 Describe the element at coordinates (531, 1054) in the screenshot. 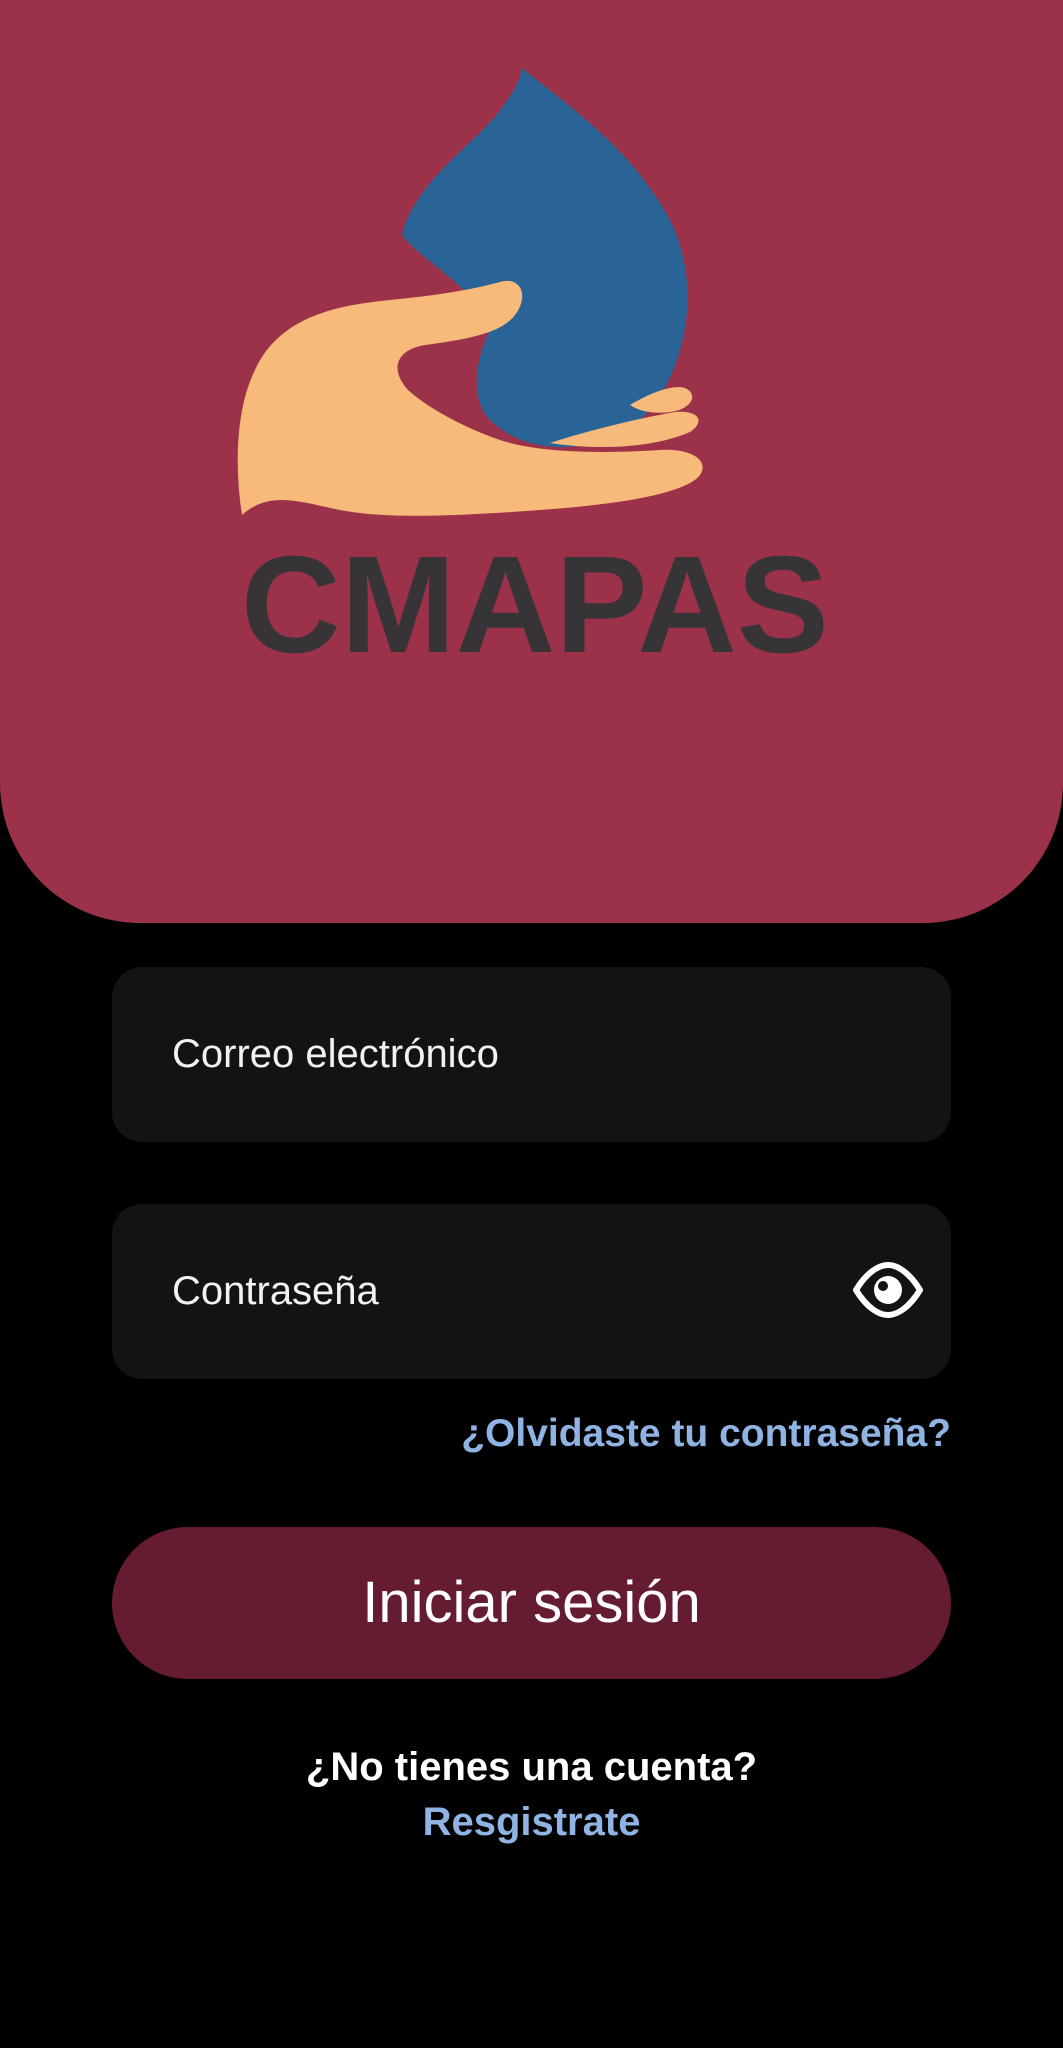

I see `email-field: Correo electrónico` at that location.